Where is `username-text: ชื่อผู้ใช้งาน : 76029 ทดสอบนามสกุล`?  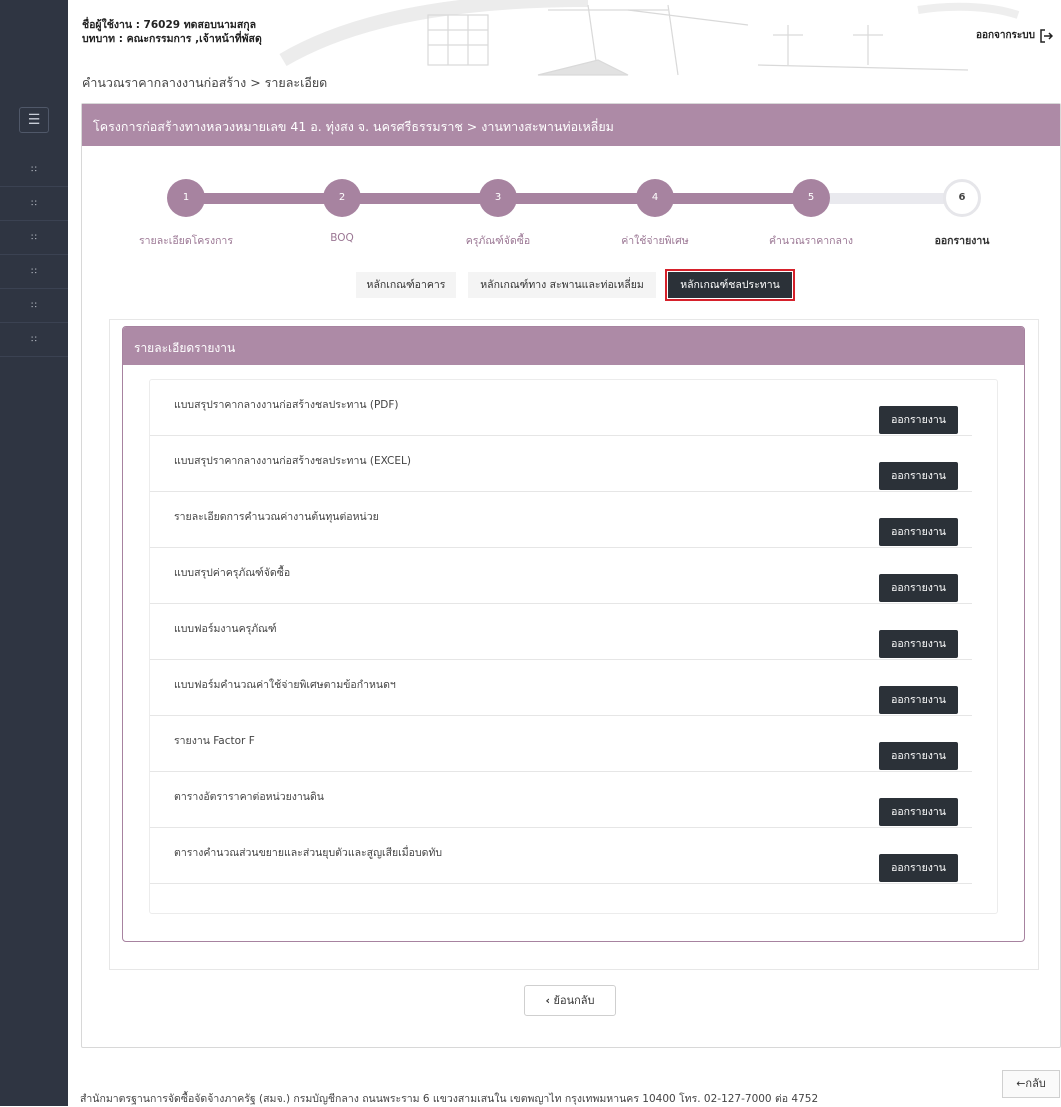
username-text: ชื่อผู้ใช้งาน : 76029 ทดสอบนามสกุล is located at coordinates (169, 25).